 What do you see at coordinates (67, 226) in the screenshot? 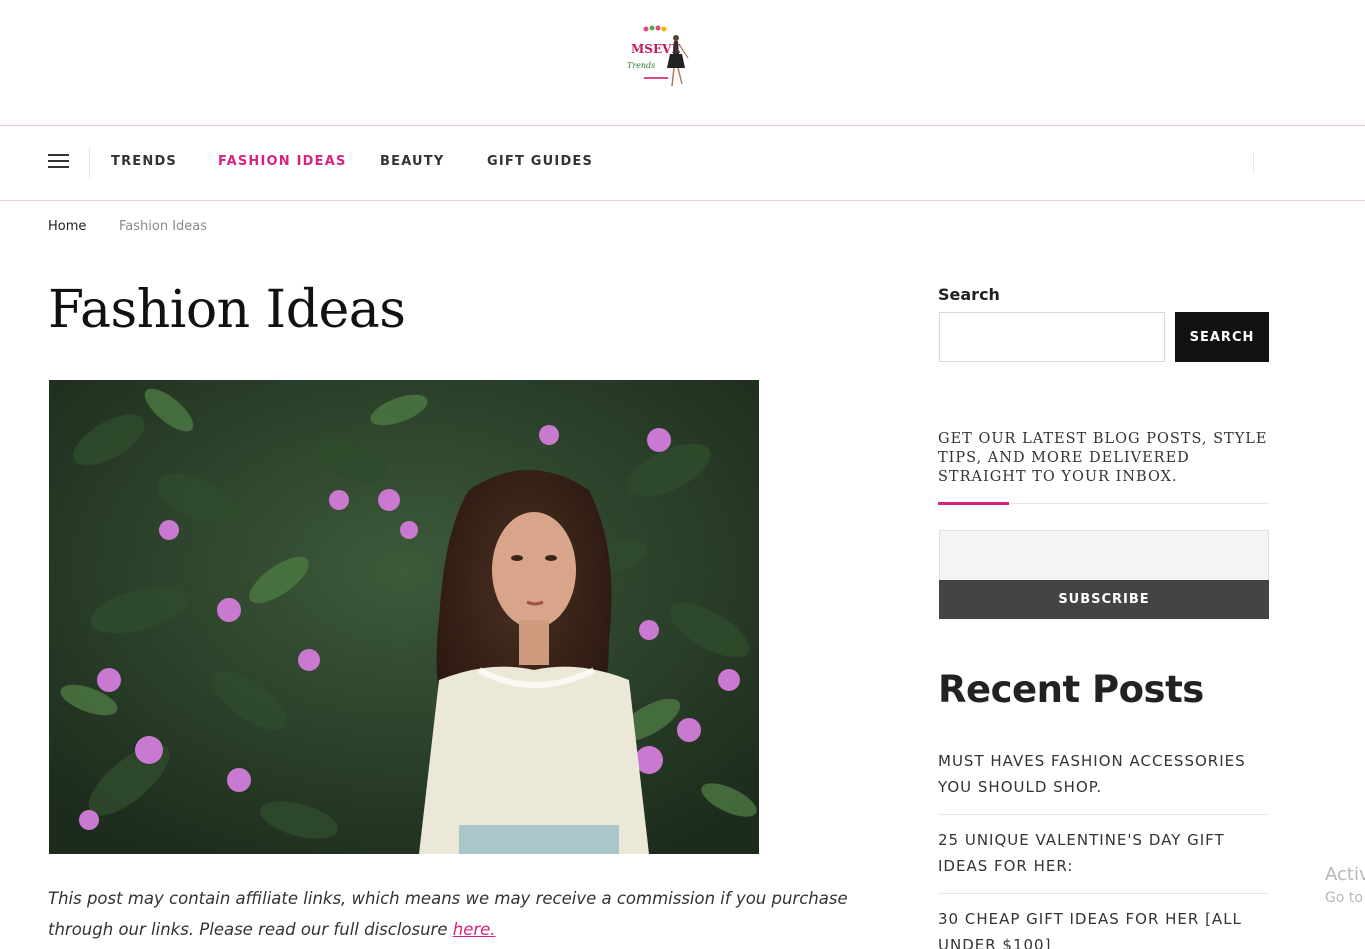
I see `breadcrumb-home-link: Home` at bounding box center [67, 226].